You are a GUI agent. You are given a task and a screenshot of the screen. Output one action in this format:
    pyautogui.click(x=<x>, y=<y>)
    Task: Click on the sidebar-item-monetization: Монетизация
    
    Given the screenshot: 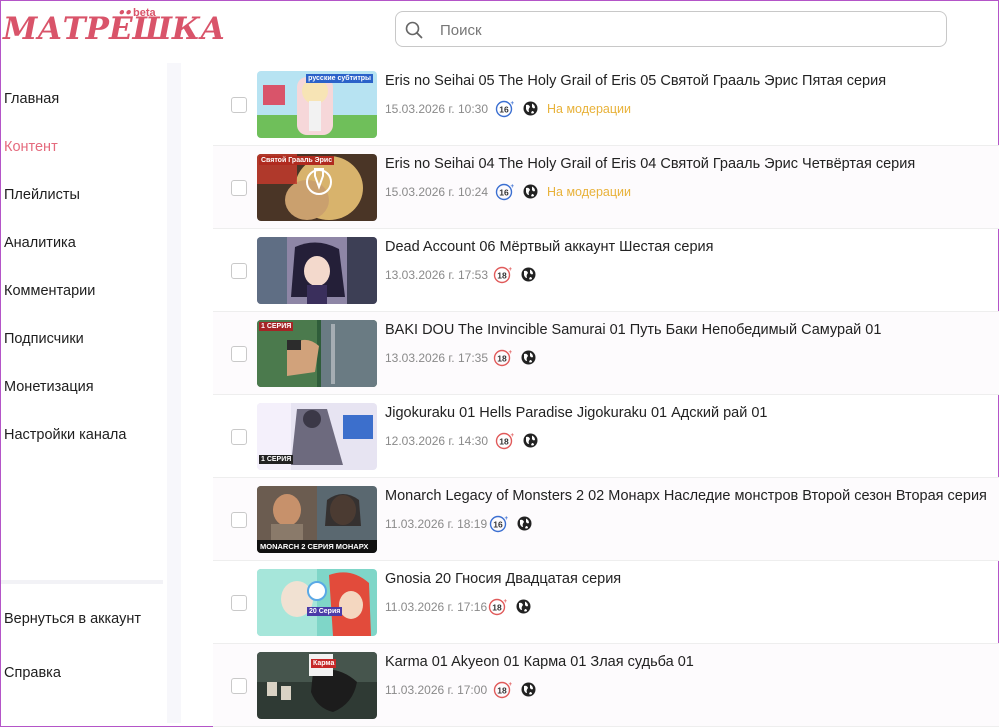 What is the action you would take?
    pyautogui.click(x=49, y=387)
    